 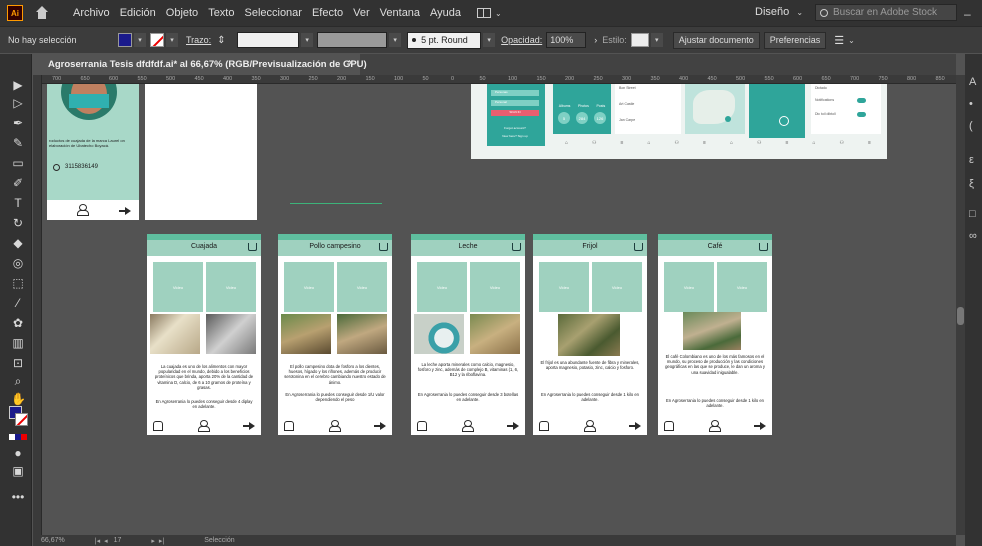 What do you see at coordinates (198, 40) in the screenshot?
I see `stroke-label: Trazo:` at bounding box center [198, 40].